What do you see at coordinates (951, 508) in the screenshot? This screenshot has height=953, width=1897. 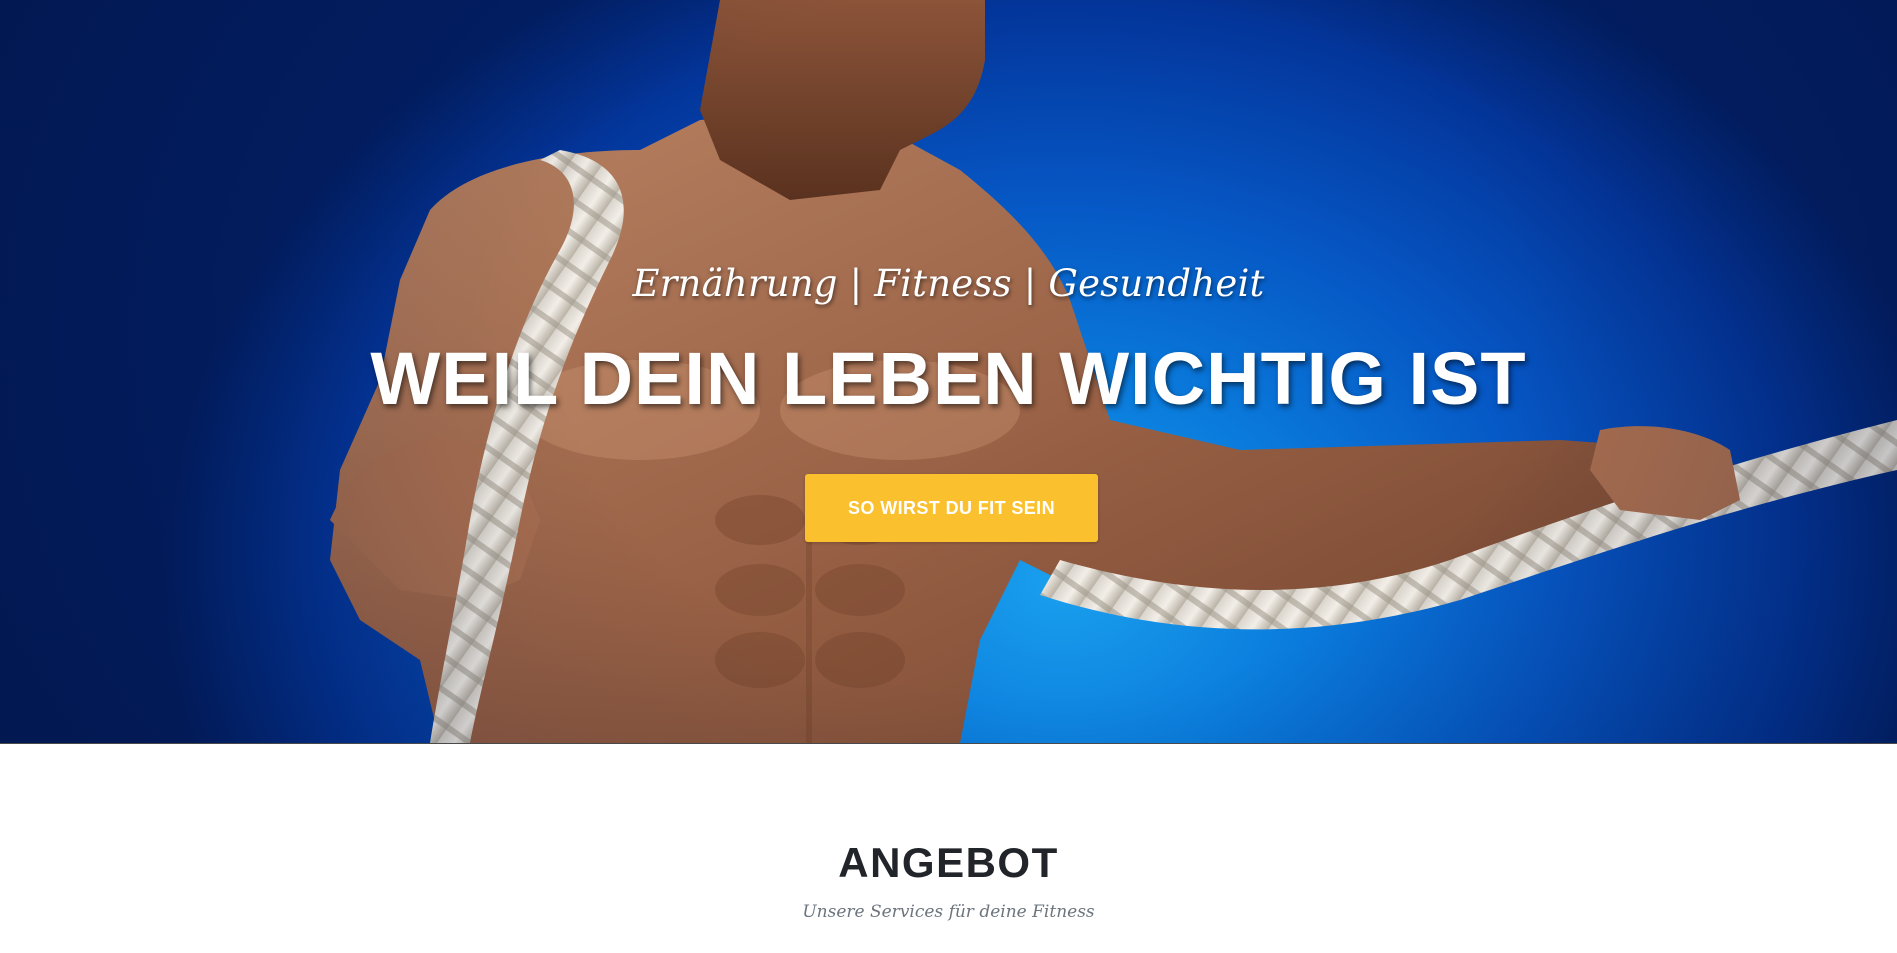 I see `cta-button: SO WIRST DU FIT SEIN` at bounding box center [951, 508].